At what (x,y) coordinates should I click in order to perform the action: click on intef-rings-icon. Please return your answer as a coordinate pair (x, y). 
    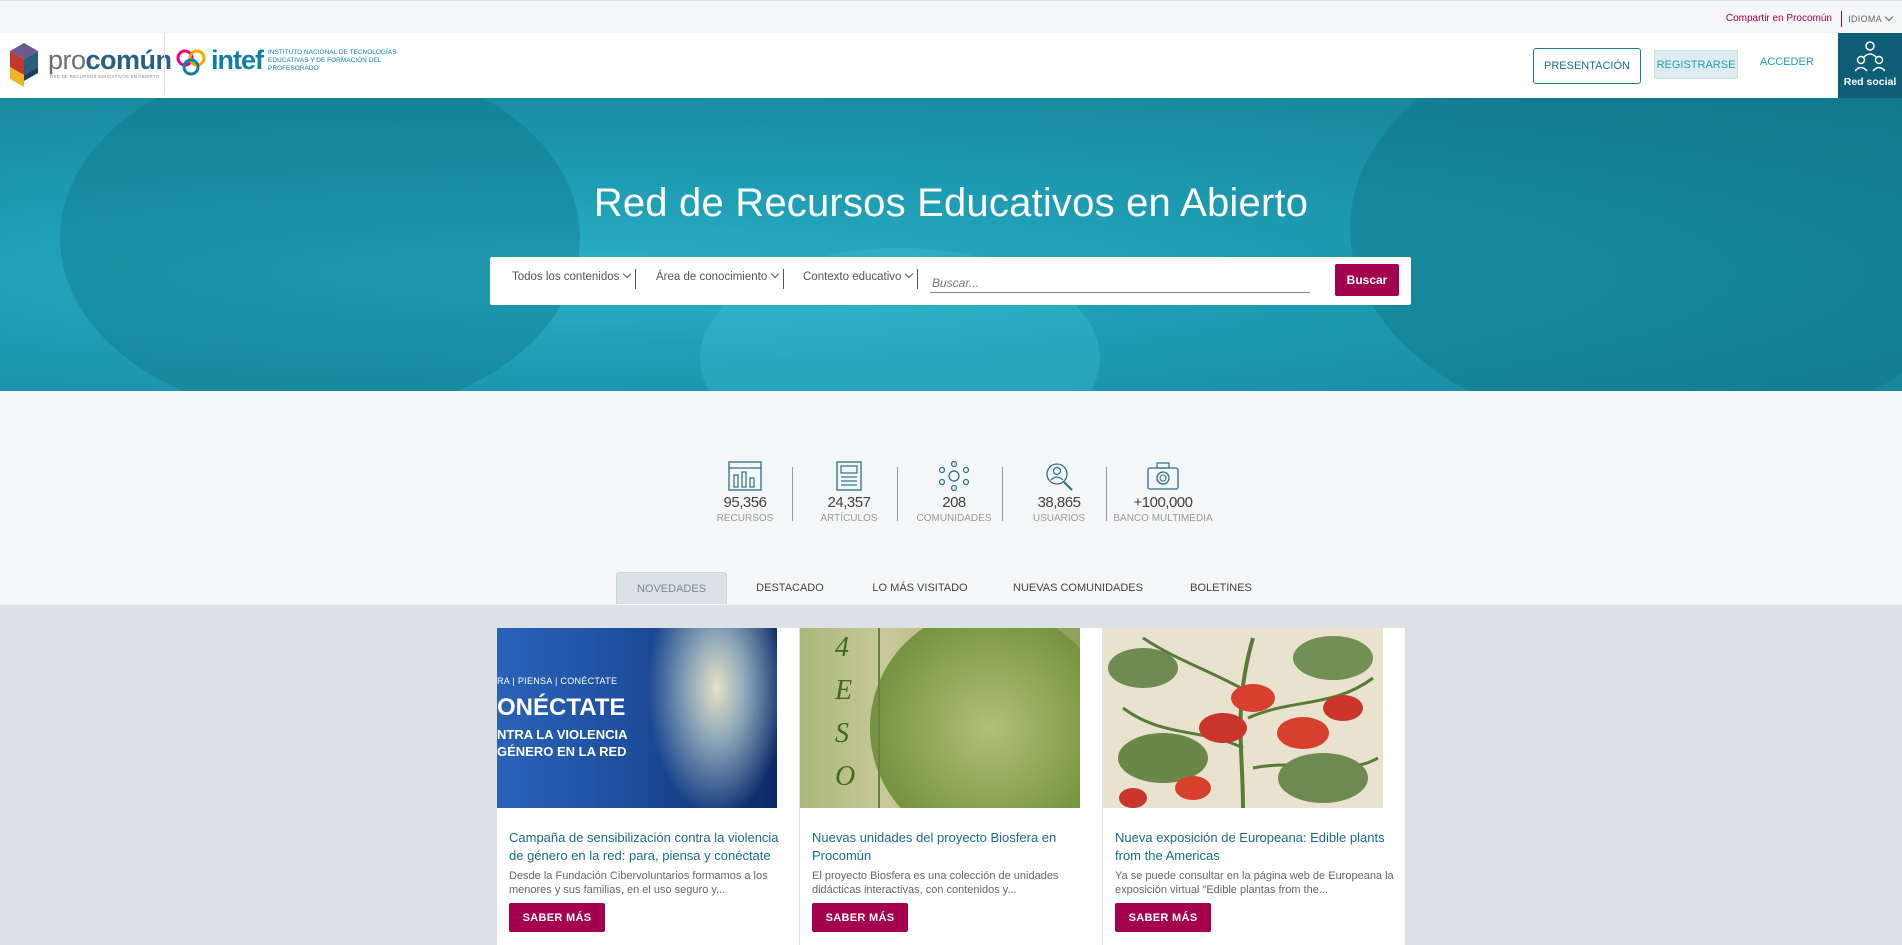
    Looking at the image, I should click on (191, 62).